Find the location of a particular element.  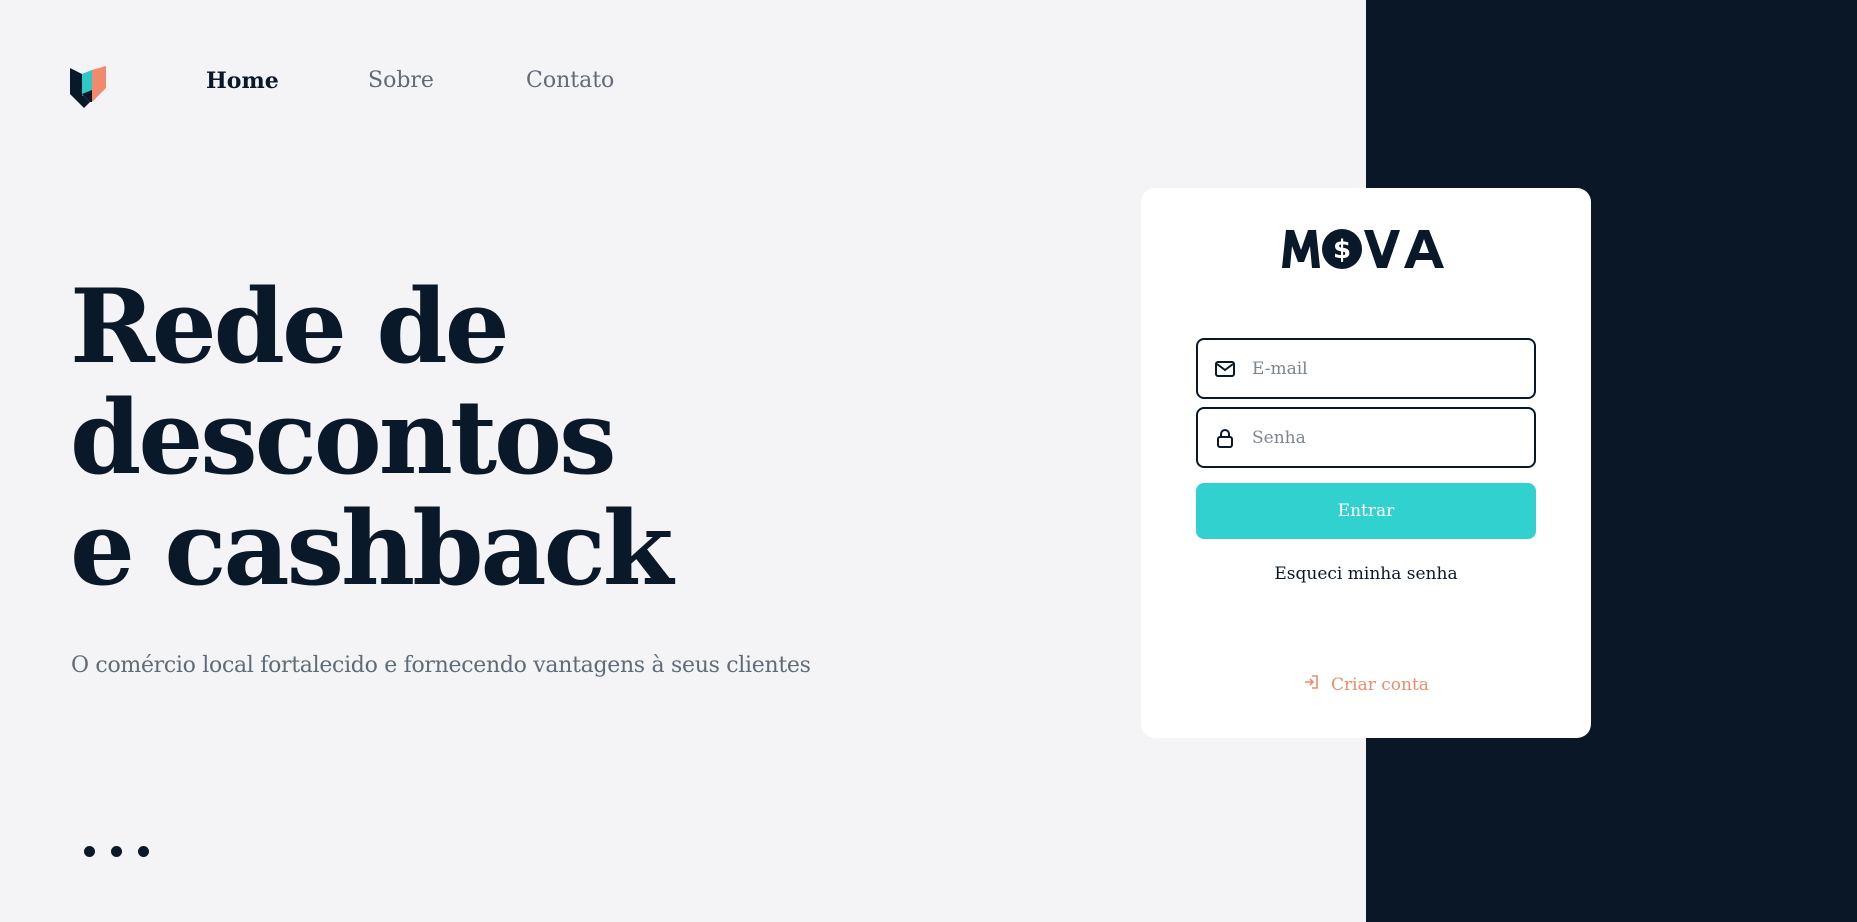

hero-title-line-2: descontos is located at coordinates (343, 438).